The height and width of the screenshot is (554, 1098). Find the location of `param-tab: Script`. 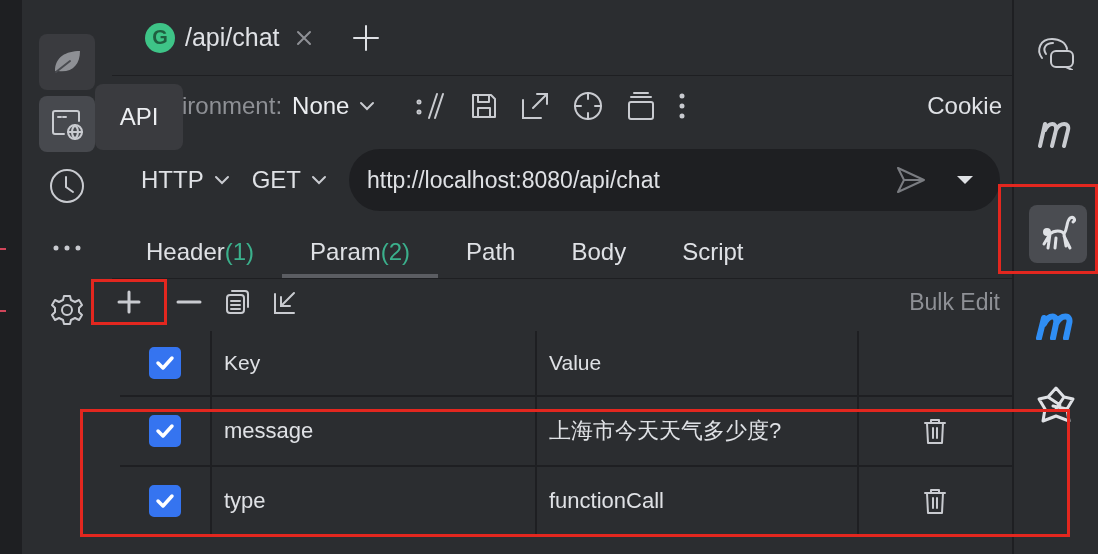

param-tab: Script is located at coordinates (713, 253).